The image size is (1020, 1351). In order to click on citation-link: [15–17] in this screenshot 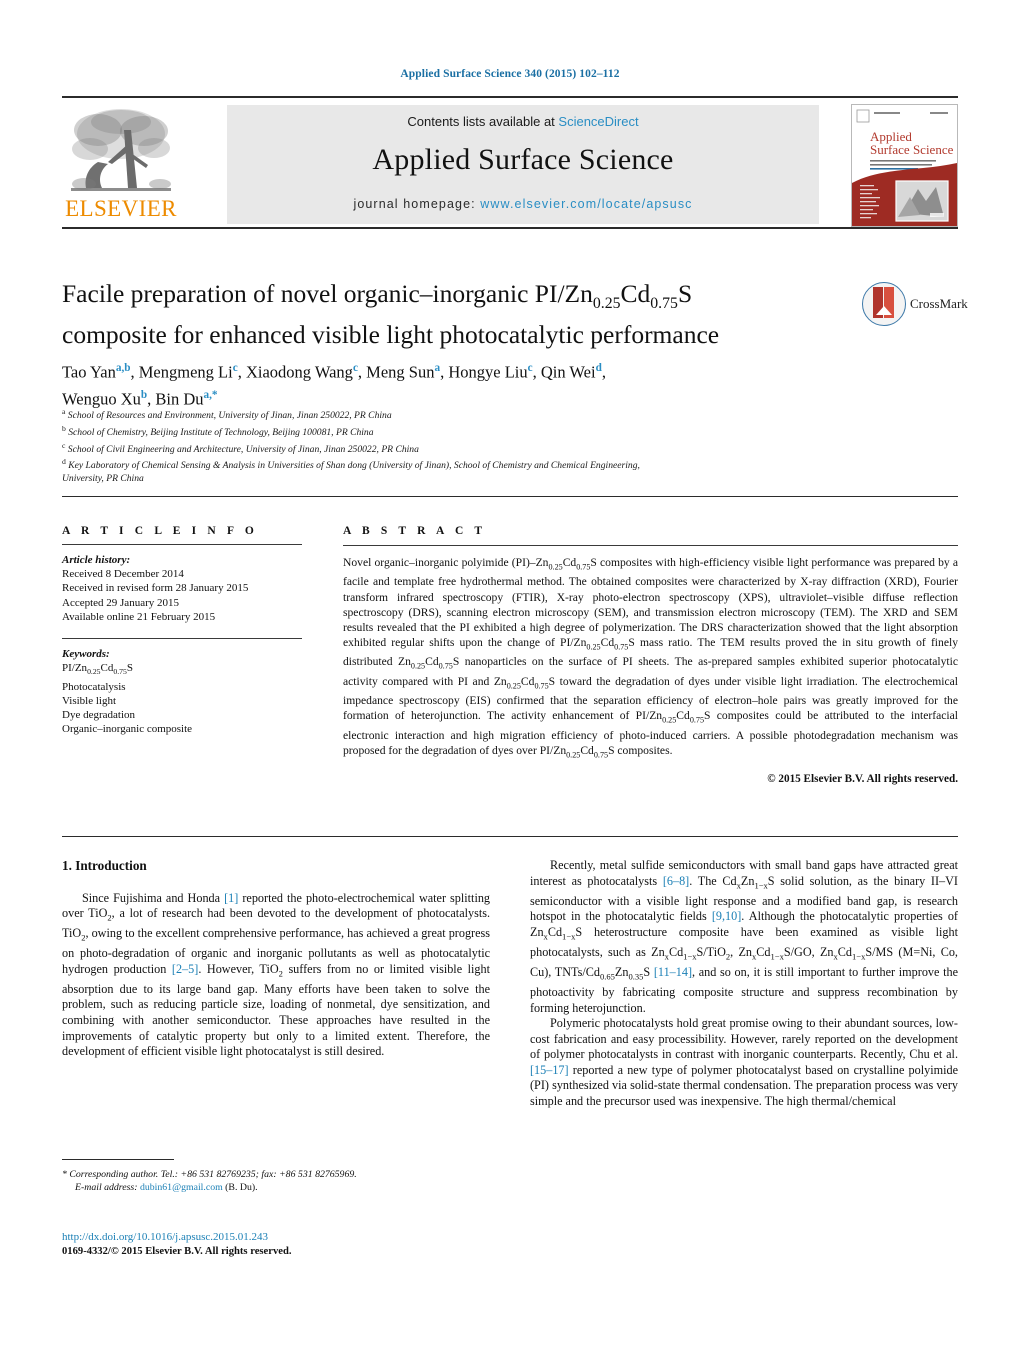, I will do `click(549, 1070)`.